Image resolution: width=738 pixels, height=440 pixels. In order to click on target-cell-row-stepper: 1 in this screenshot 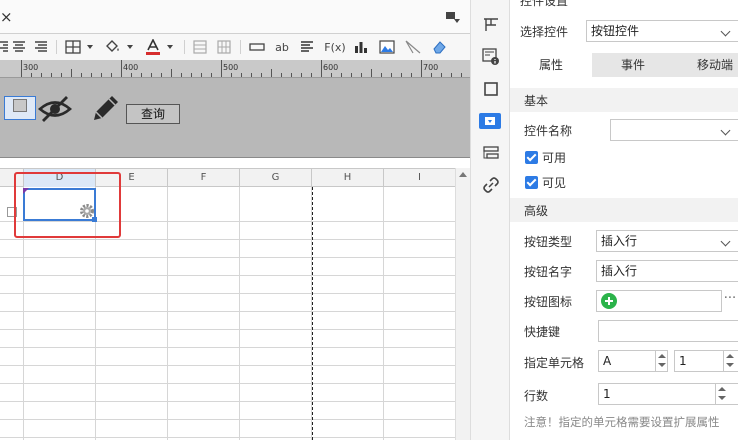, I will do `click(706, 361)`.